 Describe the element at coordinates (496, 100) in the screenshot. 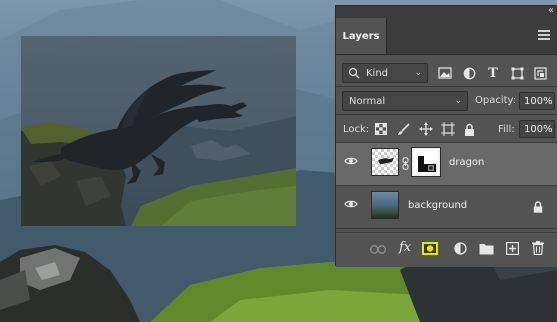

I see `opacity-label: Opacity:` at that location.